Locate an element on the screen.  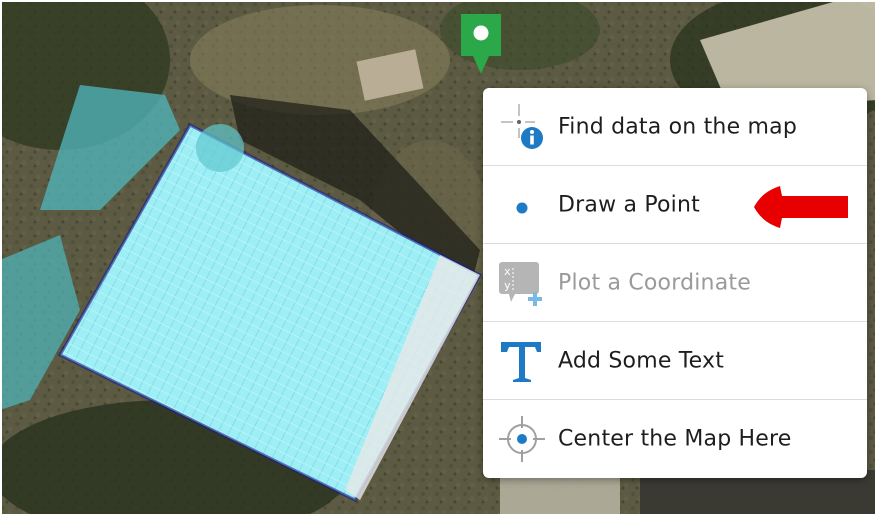
menu-item-add-text: Add Some Text is located at coordinates (675, 361).